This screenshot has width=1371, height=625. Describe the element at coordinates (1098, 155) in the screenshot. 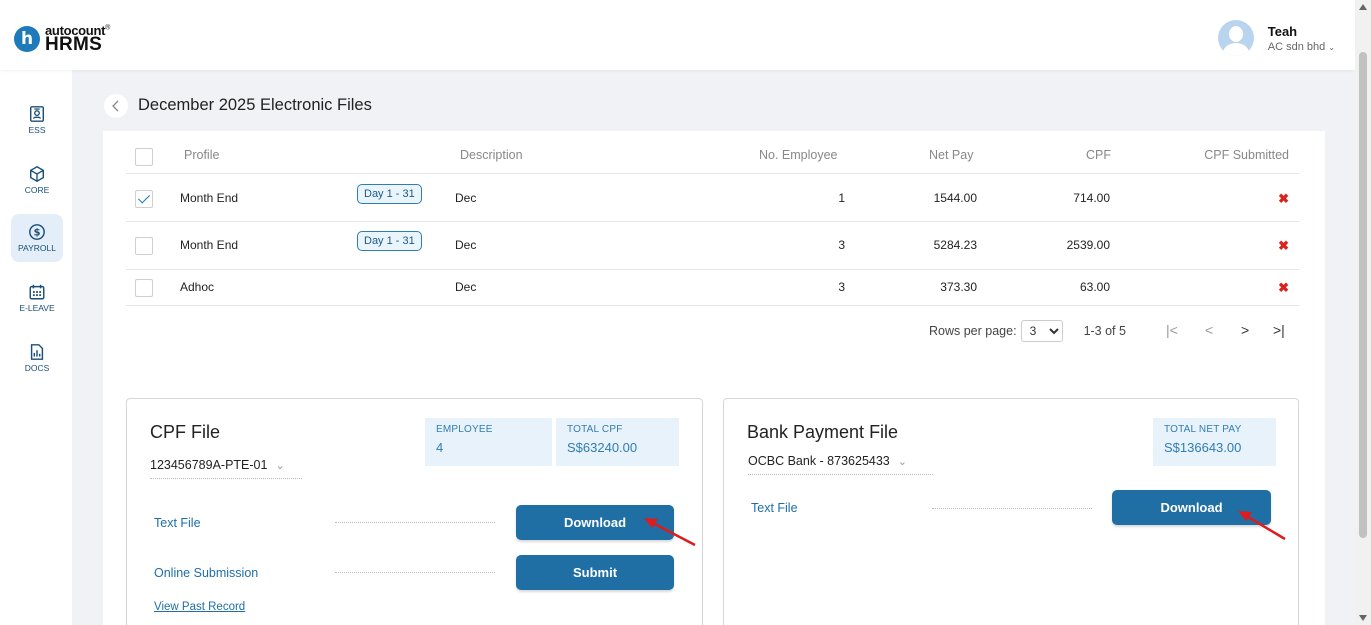

I see `header-cpf: CPF` at that location.